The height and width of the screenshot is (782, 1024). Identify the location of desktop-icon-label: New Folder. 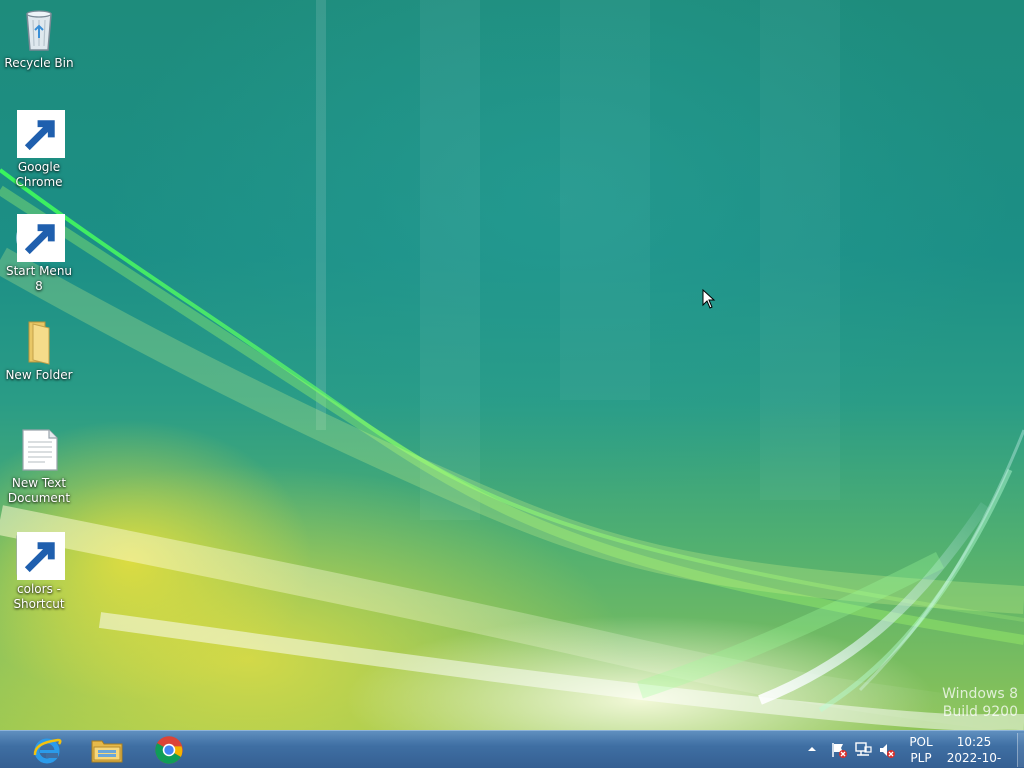
(39, 375).